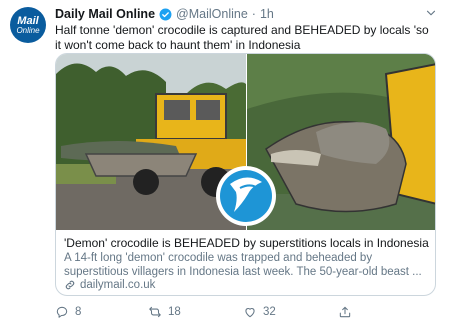 This screenshot has width=450, height=326. I want to click on card-domain-text: dailymail.co.uk, so click(118, 285).